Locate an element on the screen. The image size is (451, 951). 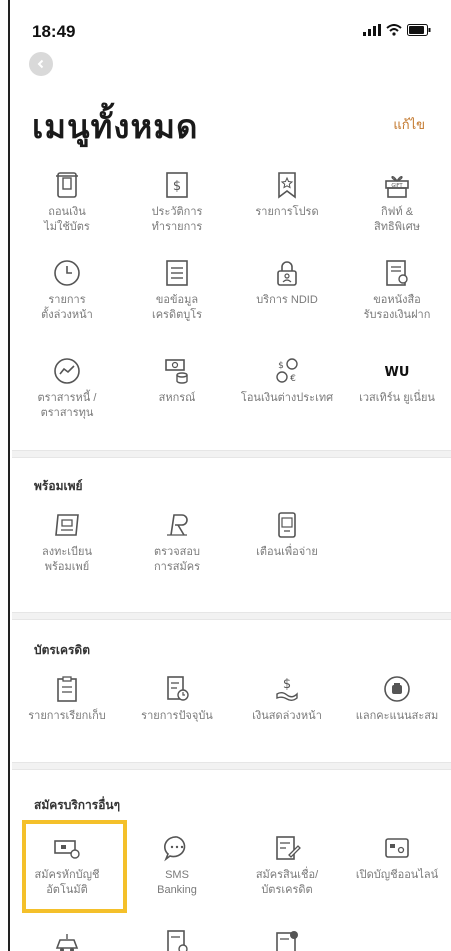
menu-item-billed-transactions: รายการเรียกเก็บ is located at coordinates (67, 699).